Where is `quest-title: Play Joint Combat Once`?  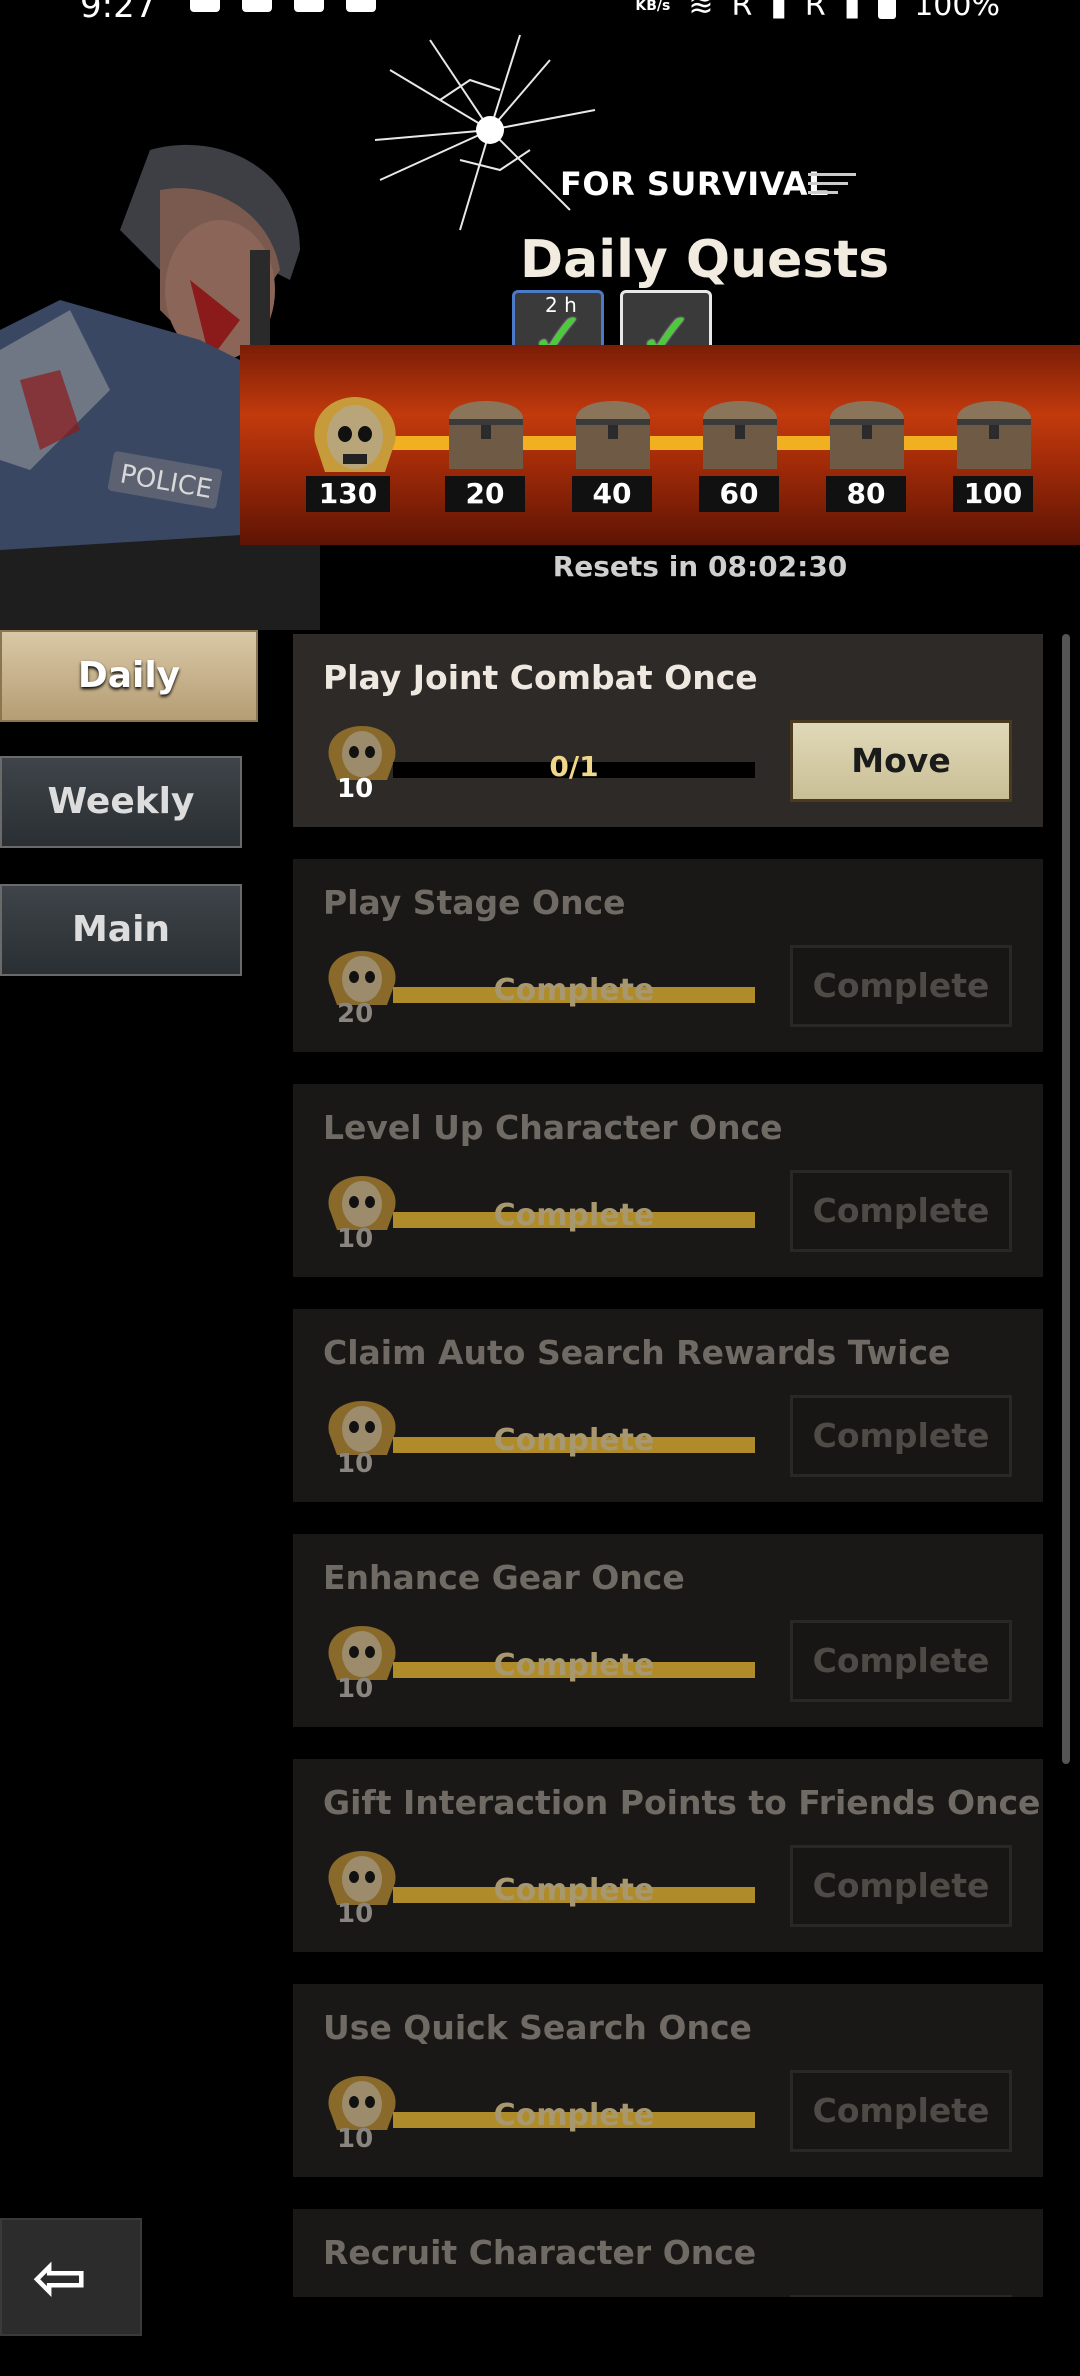 quest-title: Play Joint Combat Once is located at coordinates (540, 677).